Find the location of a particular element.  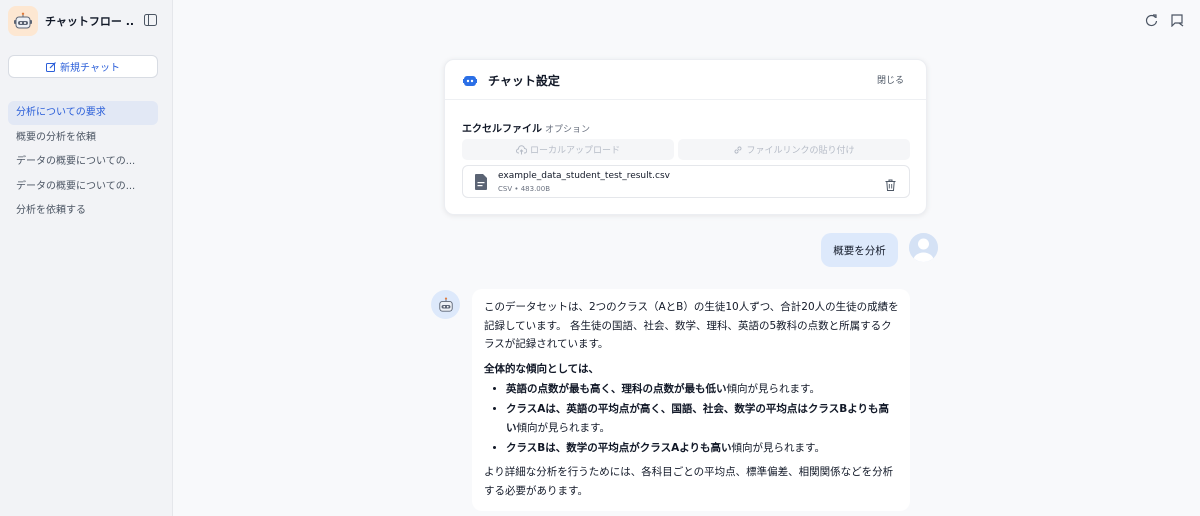

excel-file-label-text: エクセルファイル is located at coordinates (502, 129).